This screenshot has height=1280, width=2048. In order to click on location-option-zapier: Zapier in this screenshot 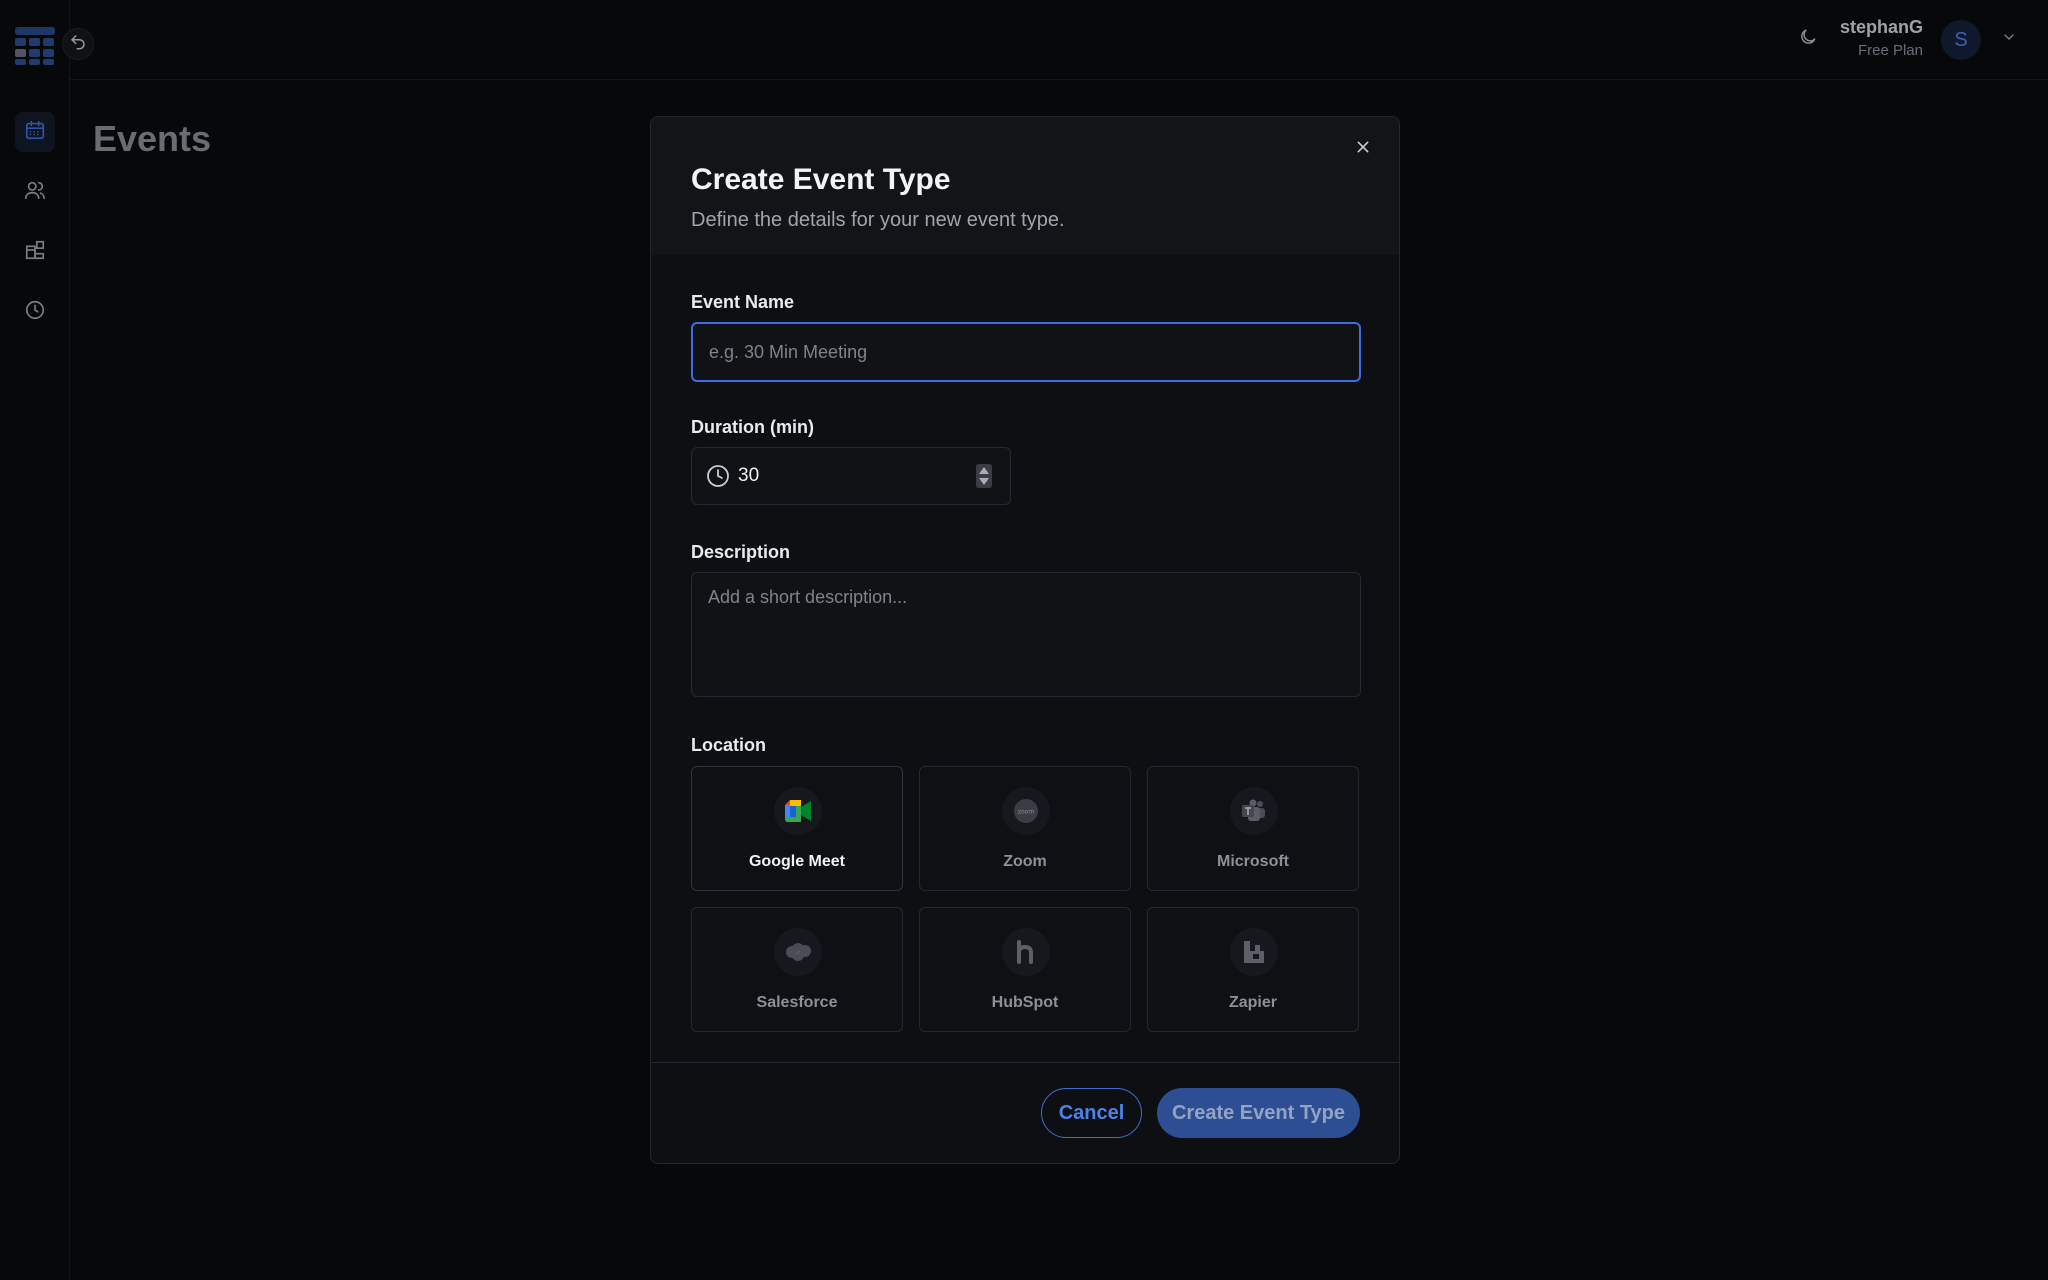, I will do `click(1253, 969)`.